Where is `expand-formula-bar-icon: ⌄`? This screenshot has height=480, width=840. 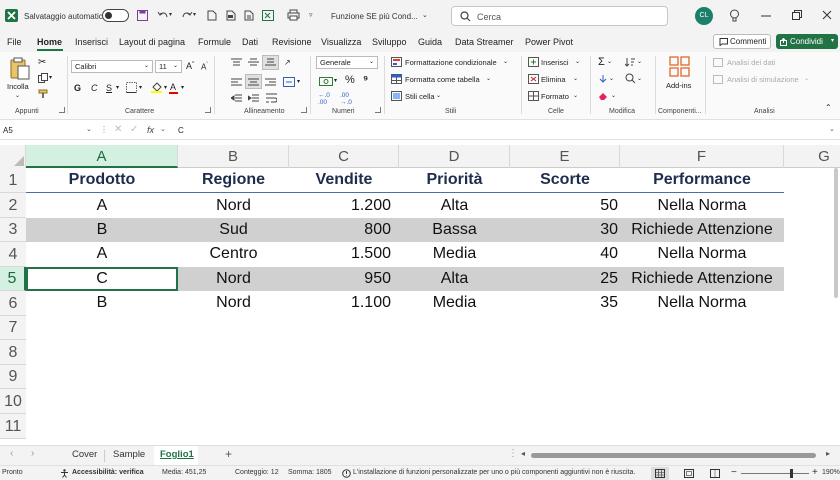 expand-formula-bar-icon: ⌄ is located at coordinates (832, 129).